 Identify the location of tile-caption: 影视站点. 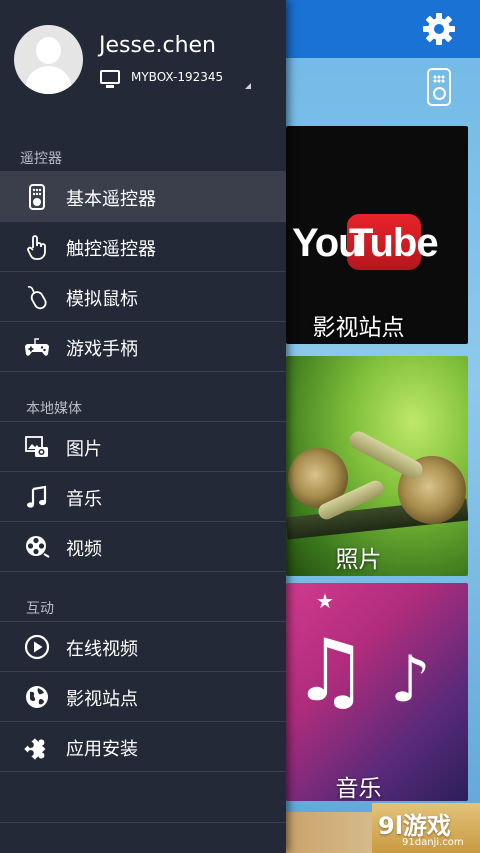
(358, 328).